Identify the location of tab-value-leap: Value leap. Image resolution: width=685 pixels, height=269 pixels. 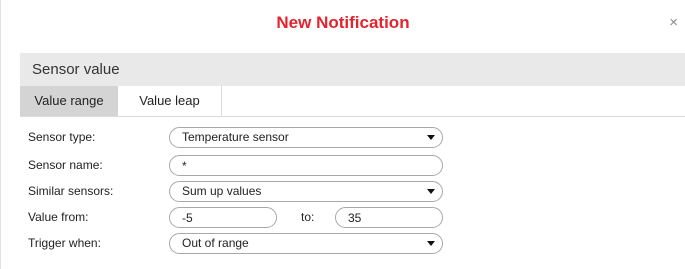
(170, 101).